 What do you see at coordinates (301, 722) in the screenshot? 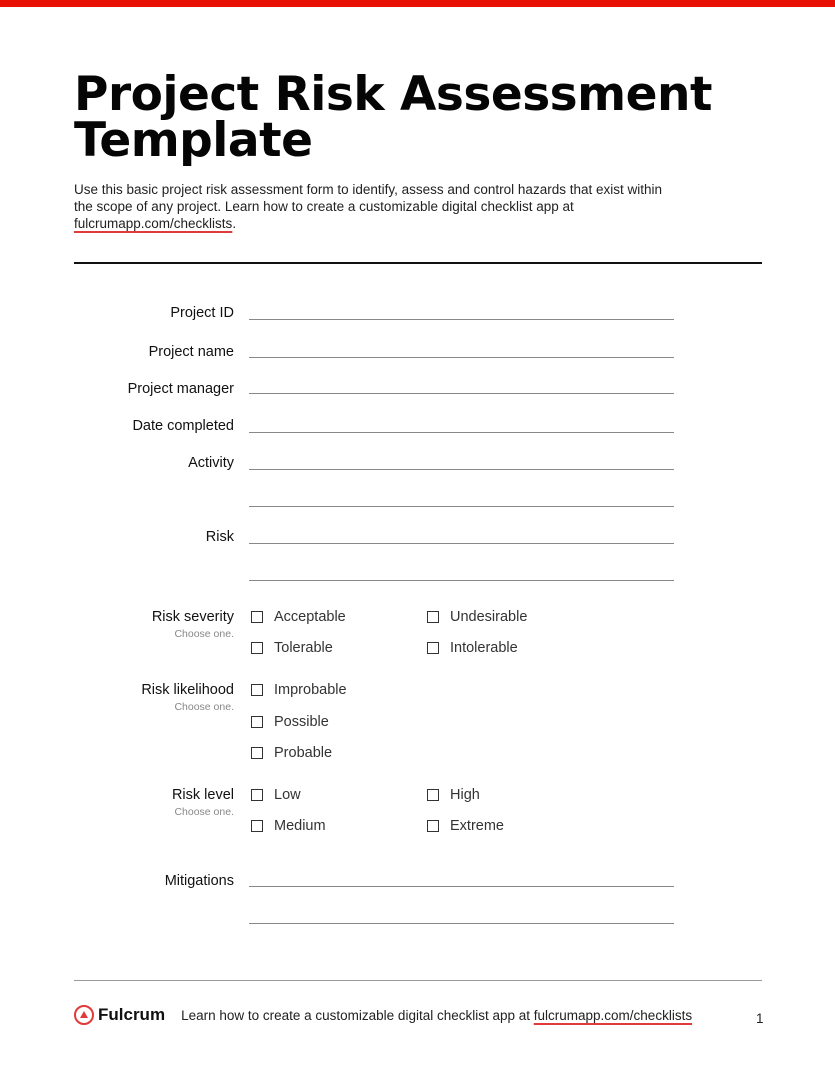
I see `checkbox-label: Possible` at bounding box center [301, 722].